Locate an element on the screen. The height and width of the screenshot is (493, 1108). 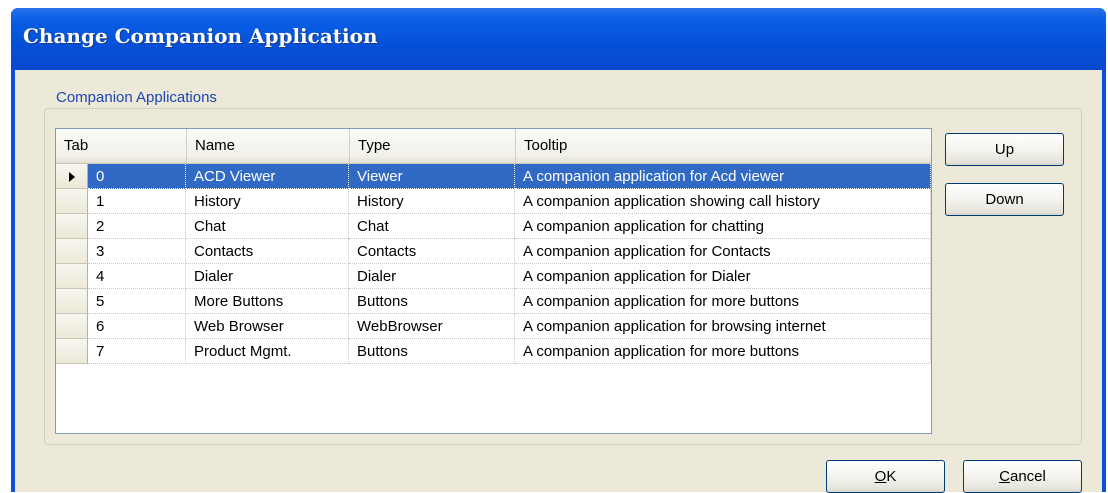
column-header-name: Name is located at coordinates (267, 146).